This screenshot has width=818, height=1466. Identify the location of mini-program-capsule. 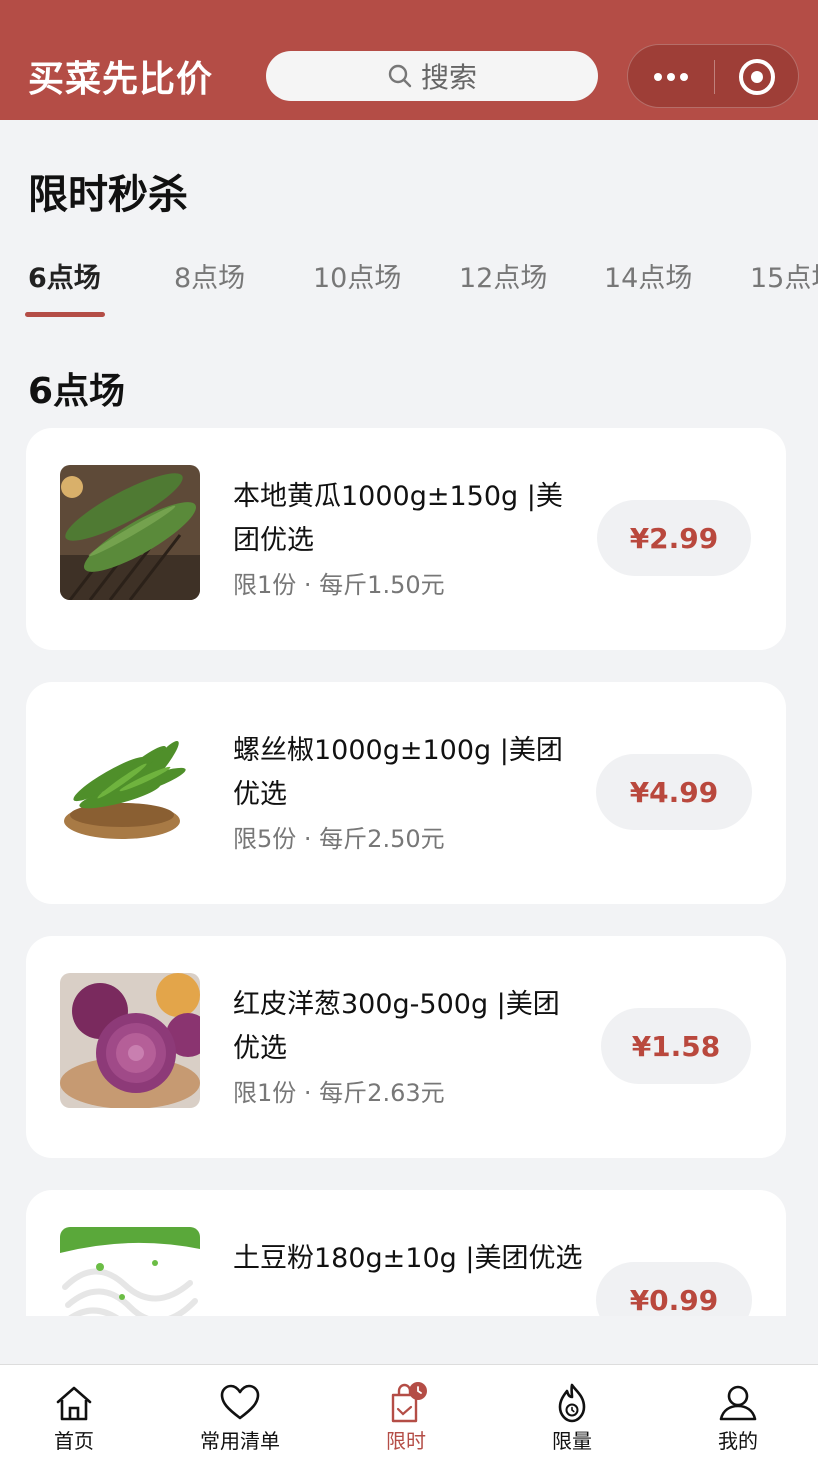
(713, 76).